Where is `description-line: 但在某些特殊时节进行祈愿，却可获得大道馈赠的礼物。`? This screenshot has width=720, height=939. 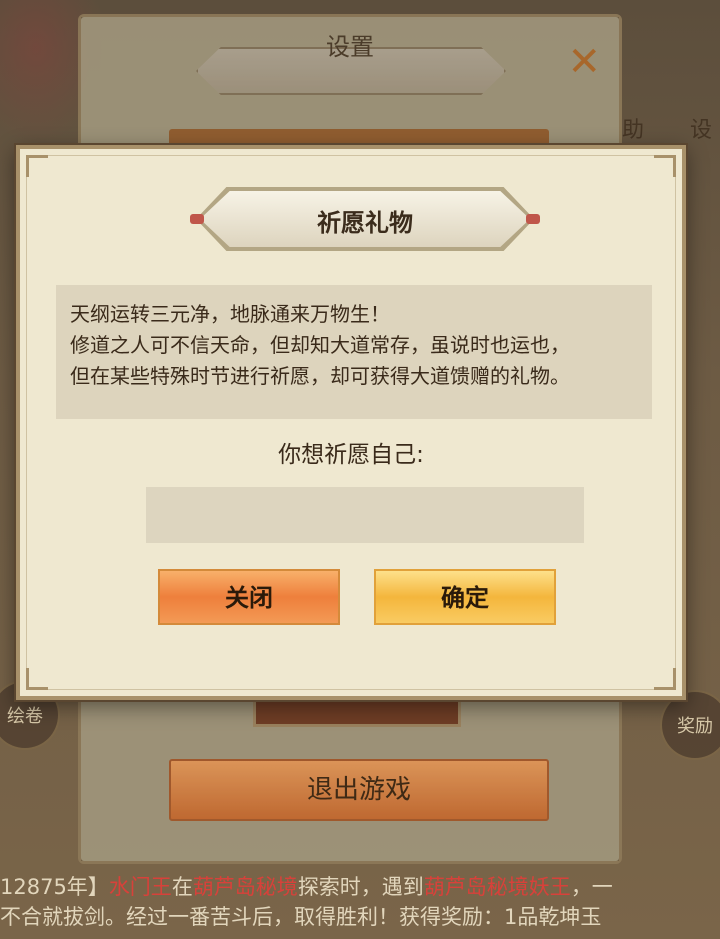
description-line: 但在某些特殊时节进行祈愿，却可获得大道馈赠的礼物。 is located at coordinates (320, 376).